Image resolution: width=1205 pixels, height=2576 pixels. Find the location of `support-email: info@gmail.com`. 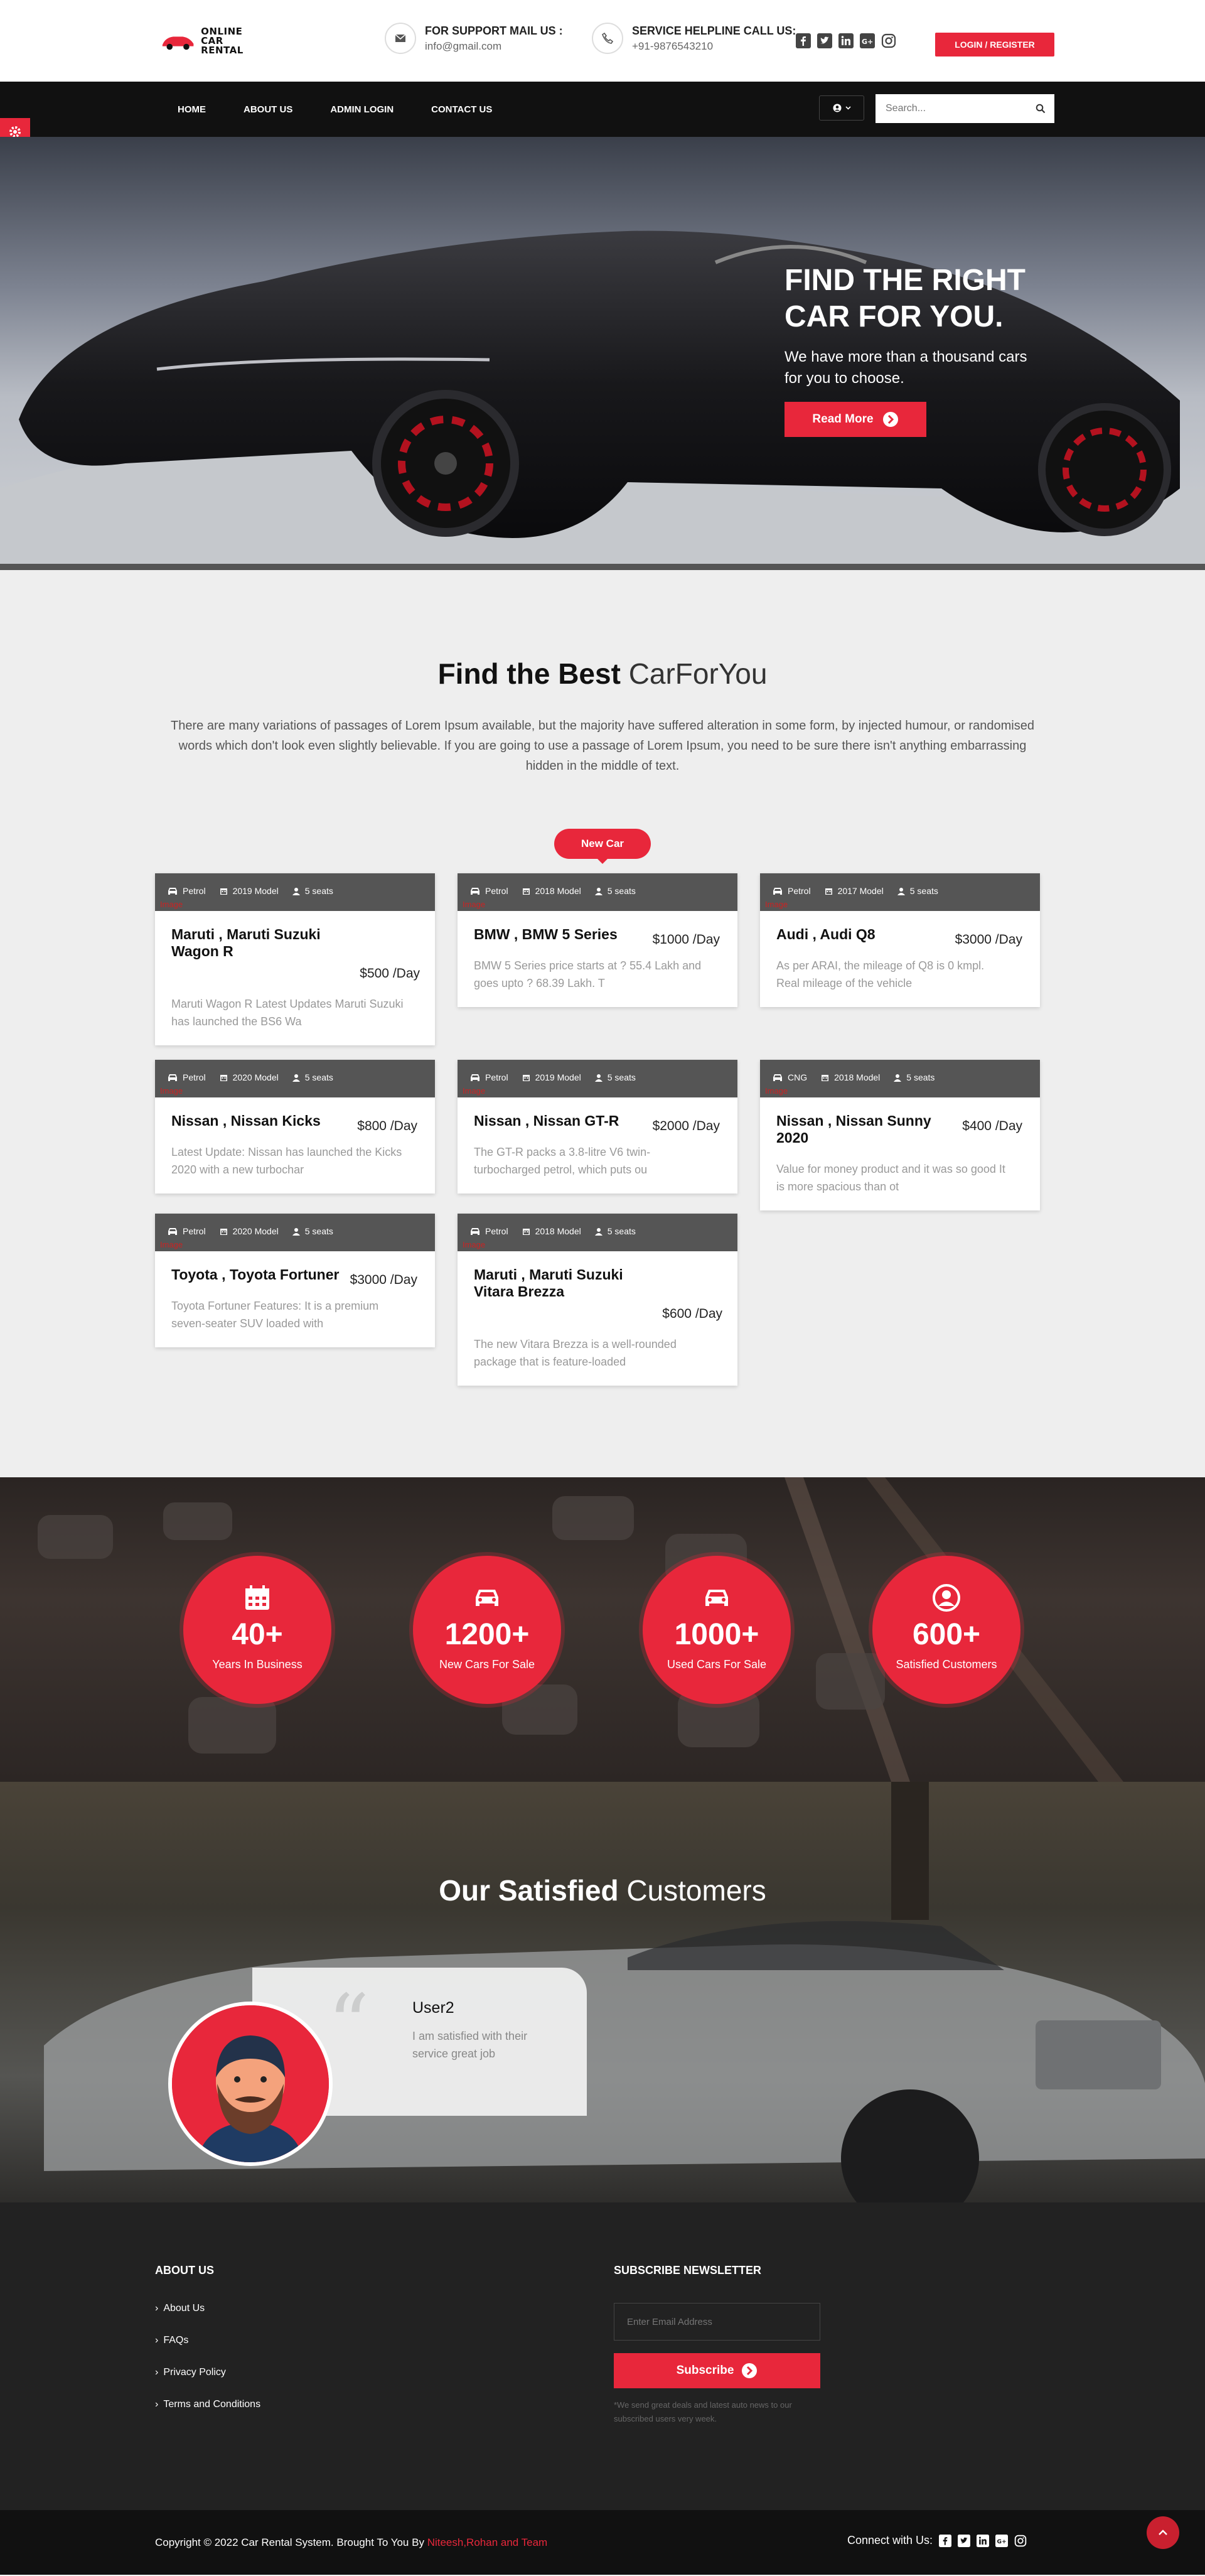

support-email: info@gmail.com is located at coordinates (494, 46).